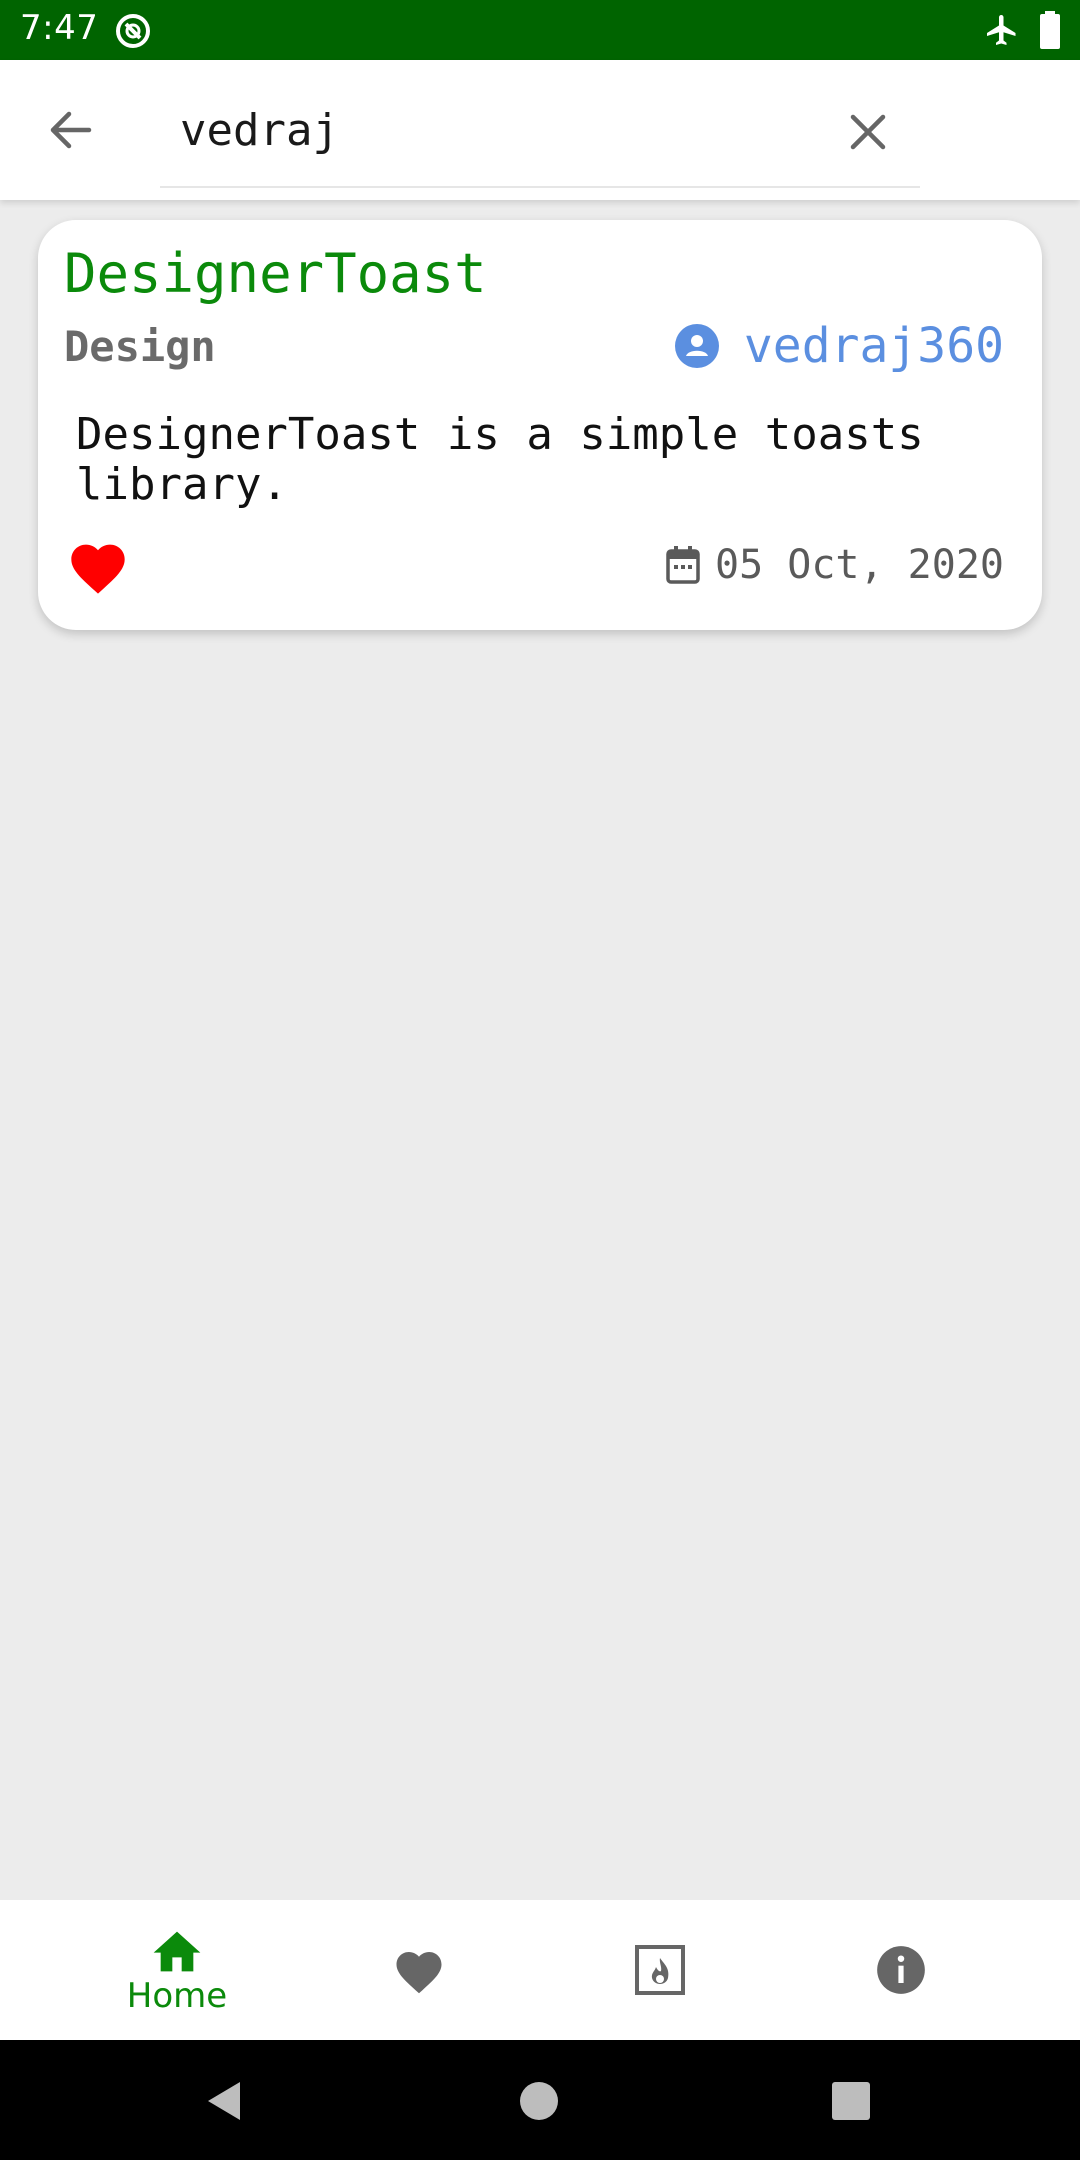  What do you see at coordinates (140, 346) in the screenshot?
I see `library-category: Design` at bounding box center [140, 346].